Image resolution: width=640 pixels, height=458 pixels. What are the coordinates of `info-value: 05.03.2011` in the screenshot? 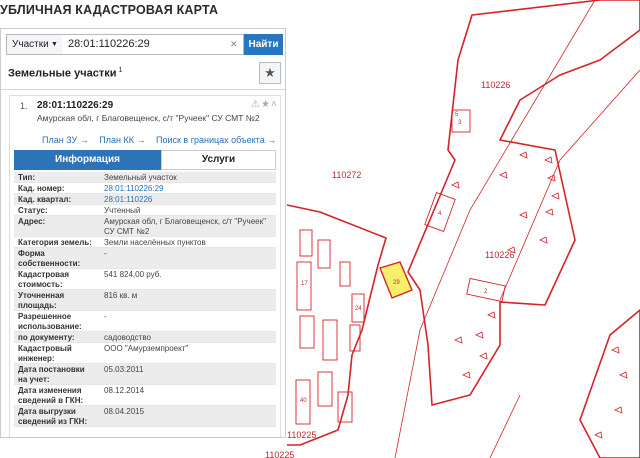 It's located at (124, 369).